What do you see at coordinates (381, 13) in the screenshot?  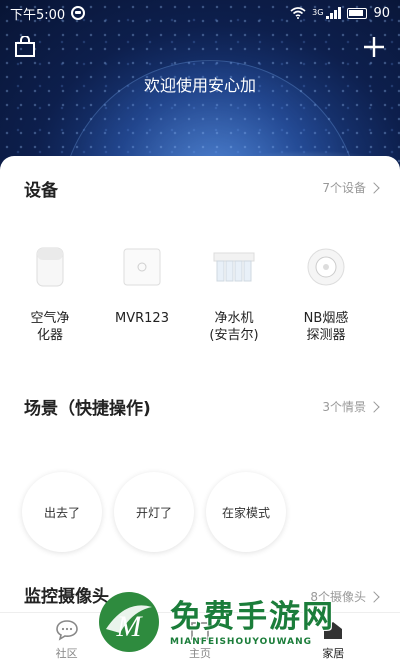 I see `battery-level: 90` at bounding box center [381, 13].